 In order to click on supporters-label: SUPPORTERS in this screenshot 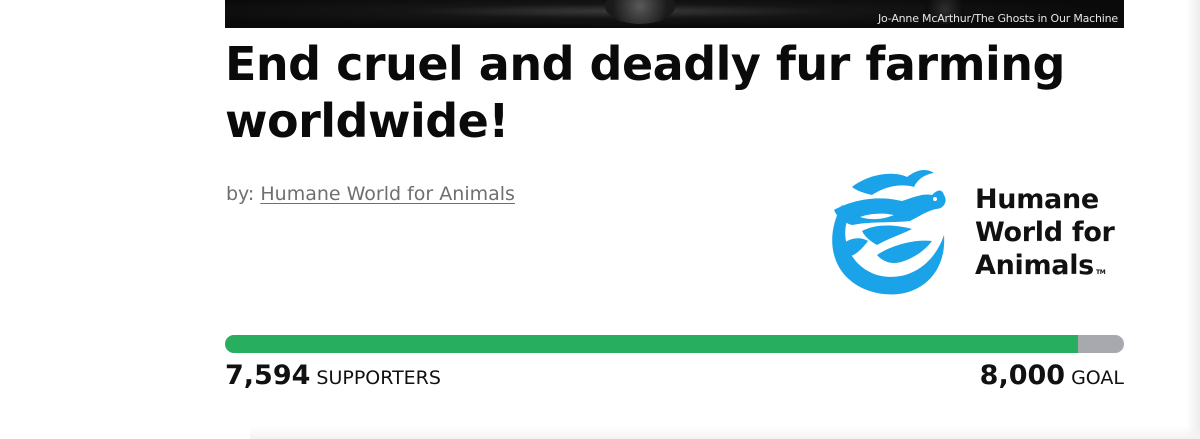, I will do `click(378, 378)`.